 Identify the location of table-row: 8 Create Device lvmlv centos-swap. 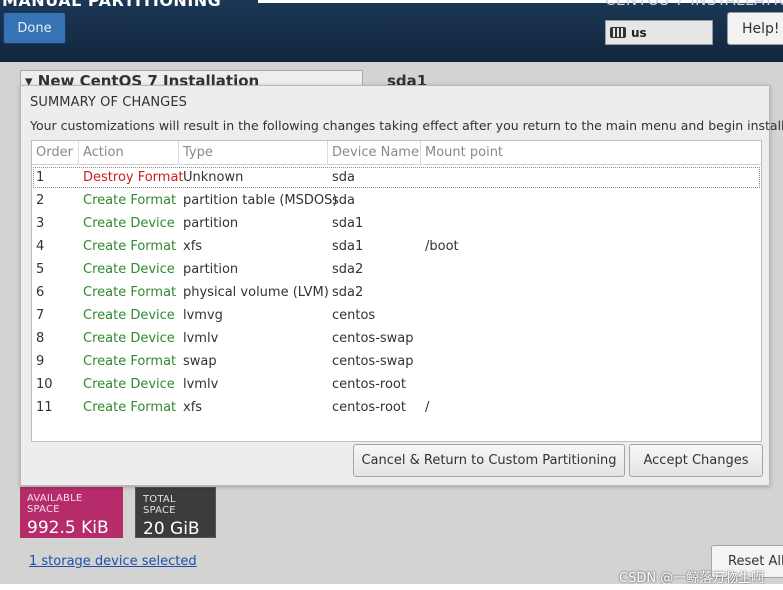
(396, 338).